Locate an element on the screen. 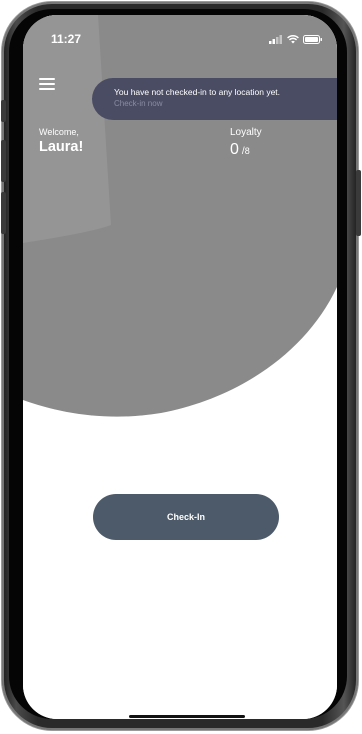 The height and width of the screenshot is (734, 362). loyalty-label: Loyalty is located at coordinates (246, 132).